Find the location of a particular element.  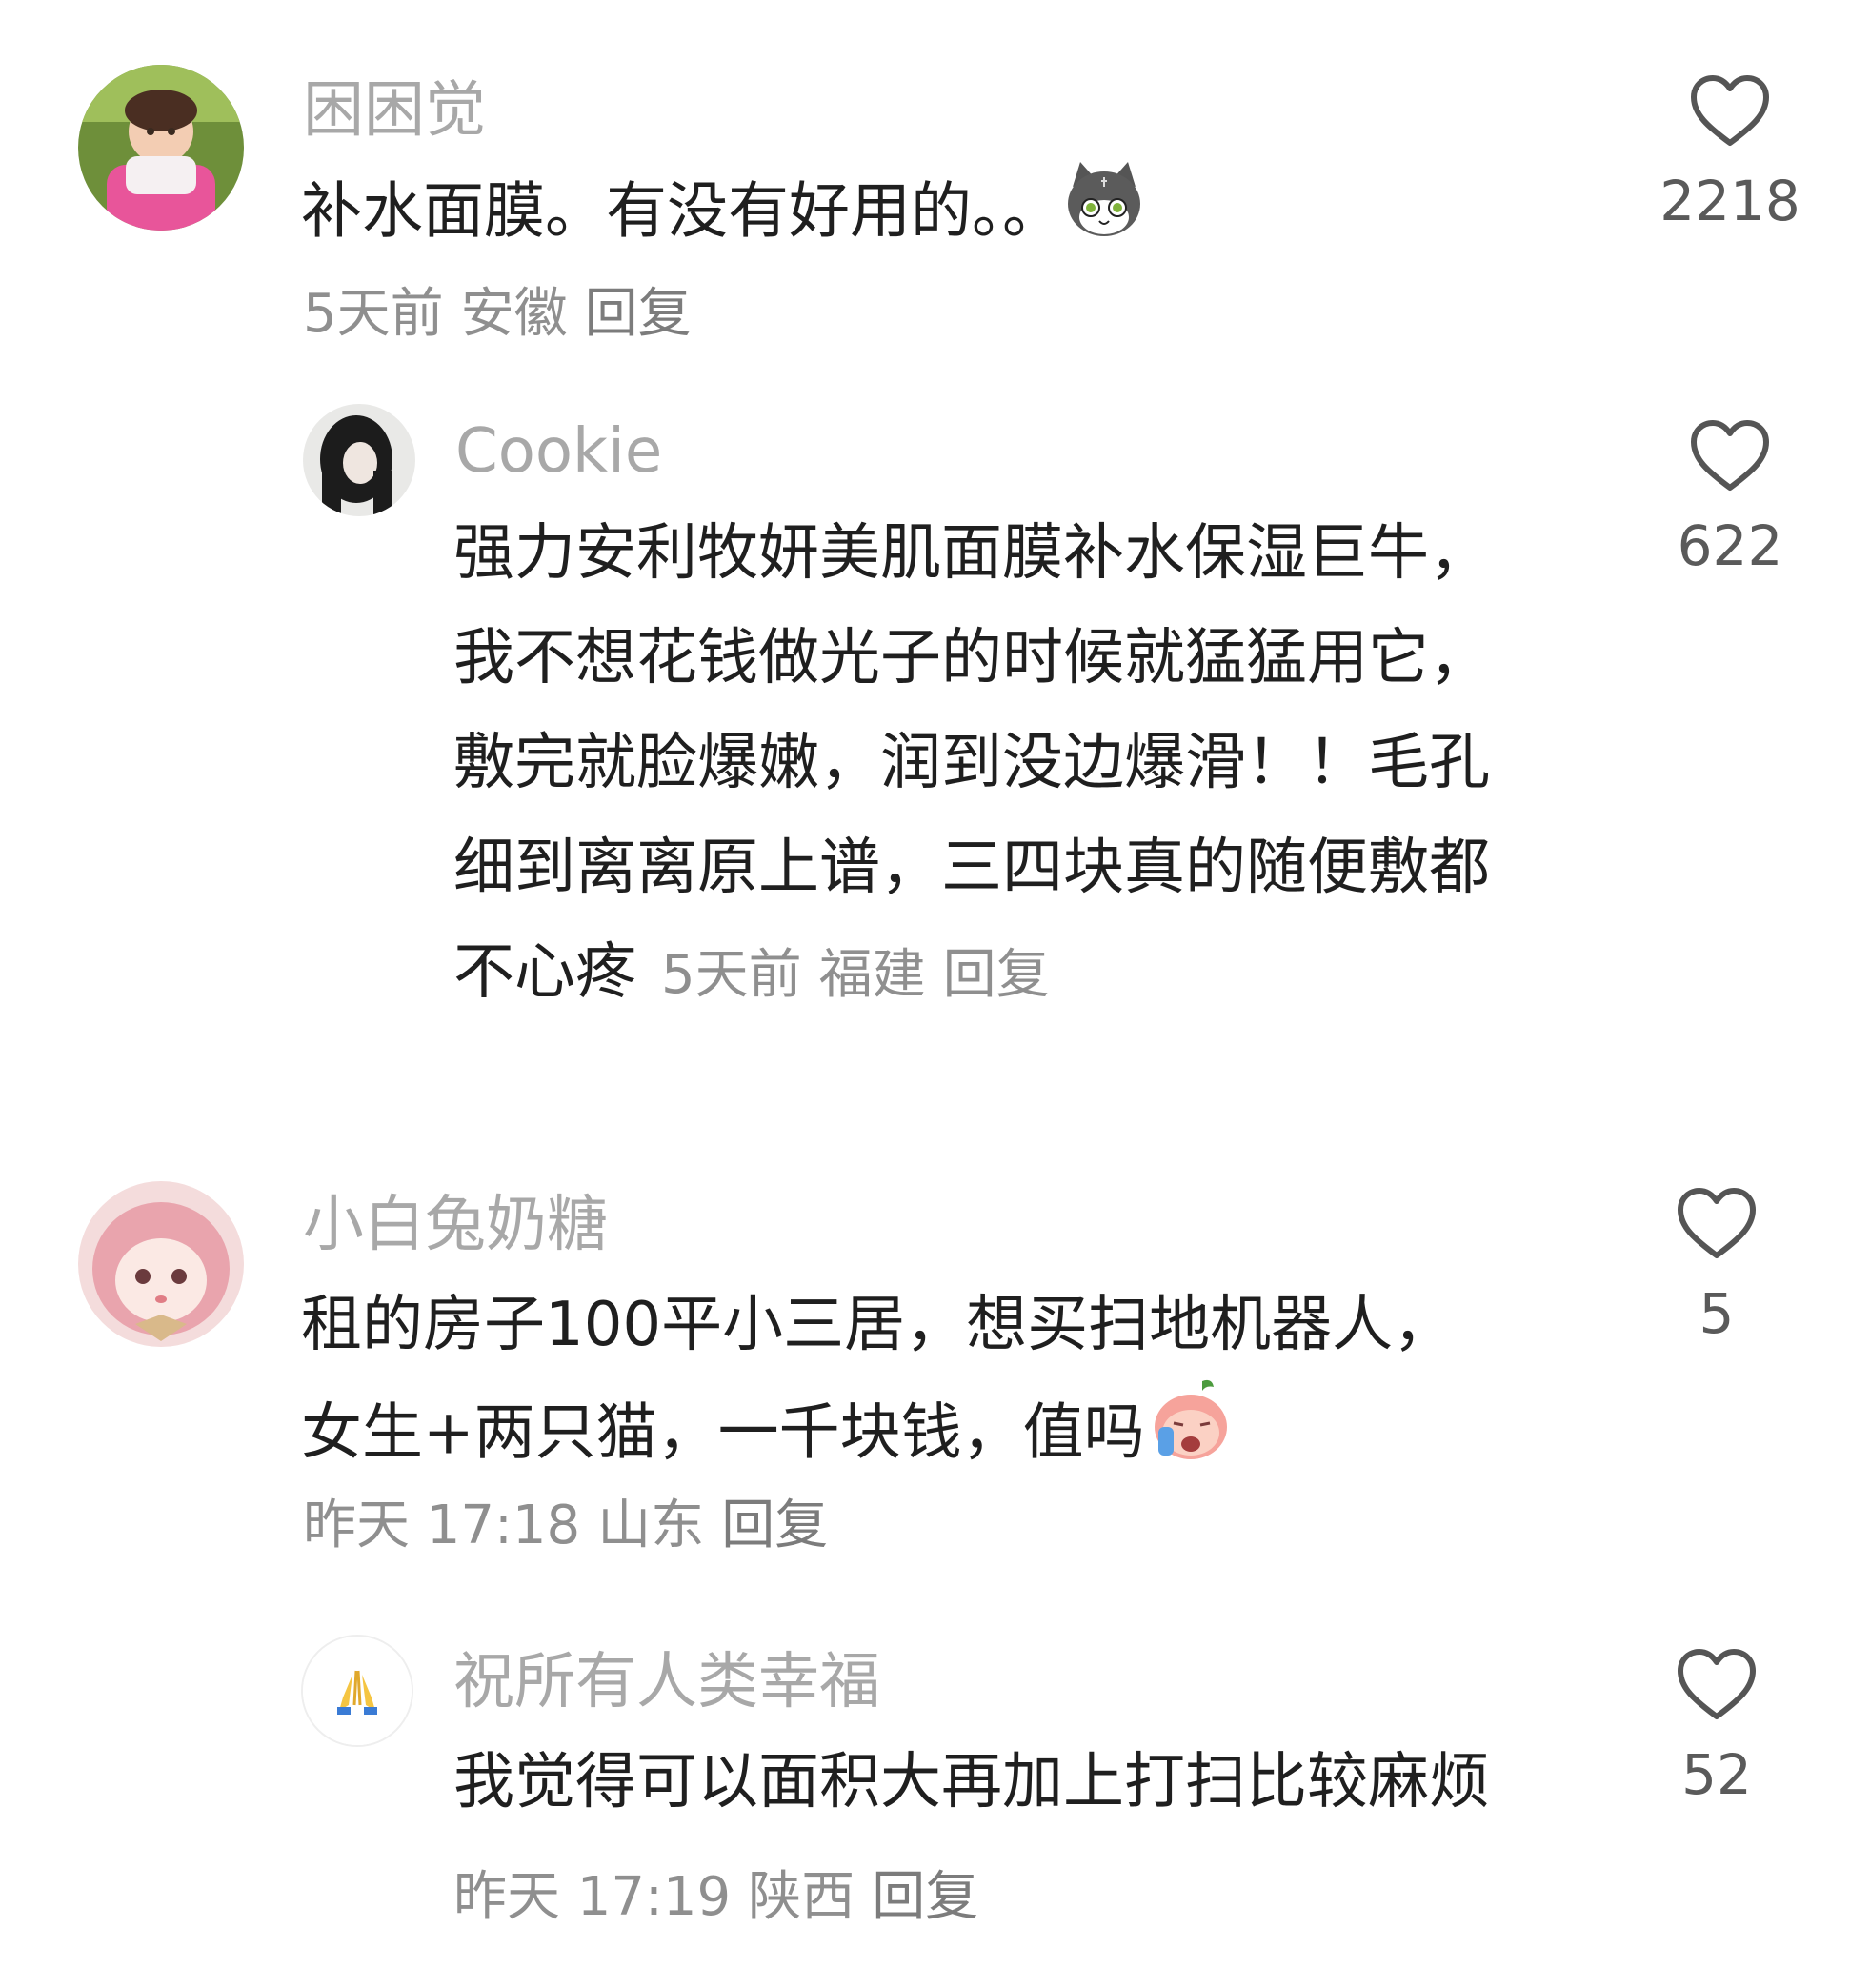

reply-text-line: 我不想花钱做光子的时候就猛猛用它， is located at coordinates (971, 658).